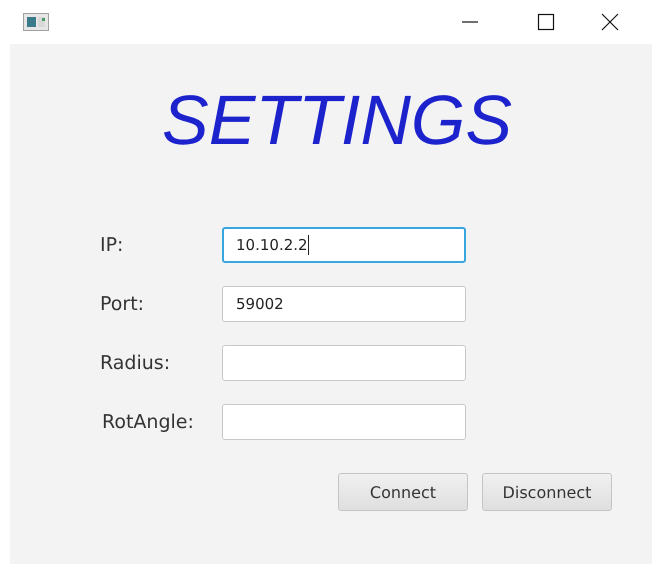 This screenshot has width=652, height=574. What do you see at coordinates (112, 245) in the screenshot?
I see `field-label: IP:` at bounding box center [112, 245].